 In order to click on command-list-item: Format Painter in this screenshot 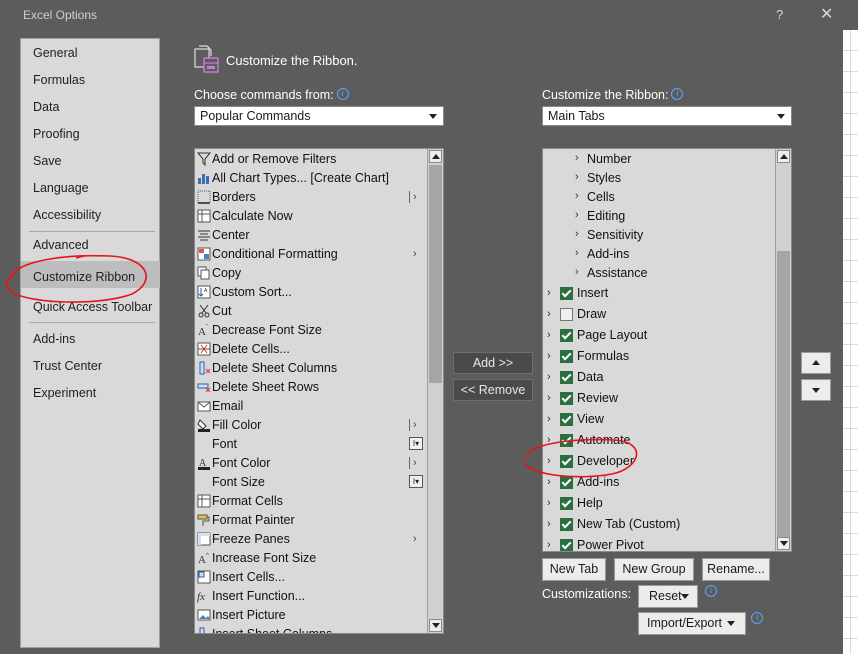, I will do `click(309, 520)`.